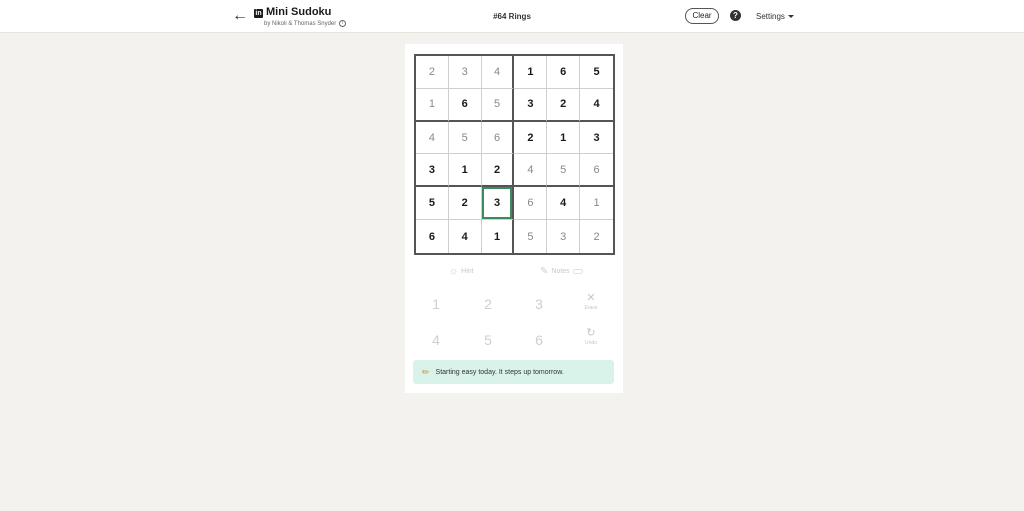 Image resolution: width=1024 pixels, height=511 pixels. Describe the element at coordinates (300, 23) in the screenshot. I see `byline-text: by Nikoli & Thomas Snyder` at that location.